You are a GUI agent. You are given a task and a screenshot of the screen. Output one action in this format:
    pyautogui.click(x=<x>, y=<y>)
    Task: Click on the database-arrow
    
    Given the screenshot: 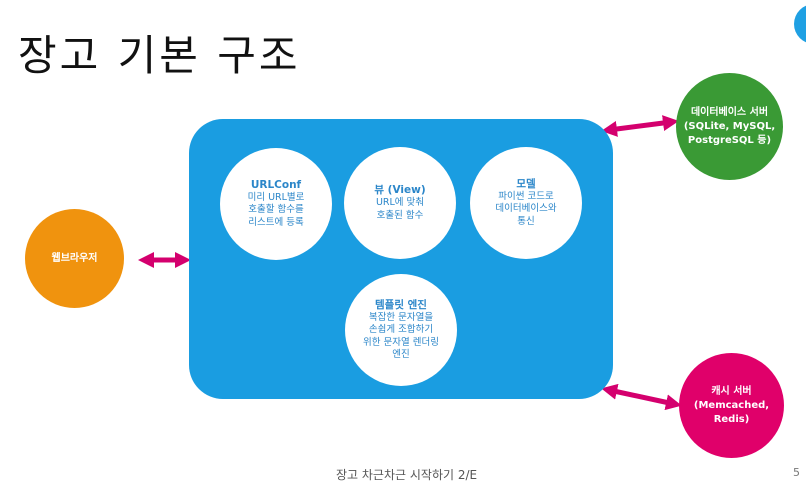 What is the action you would take?
    pyautogui.click(x=640, y=126)
    